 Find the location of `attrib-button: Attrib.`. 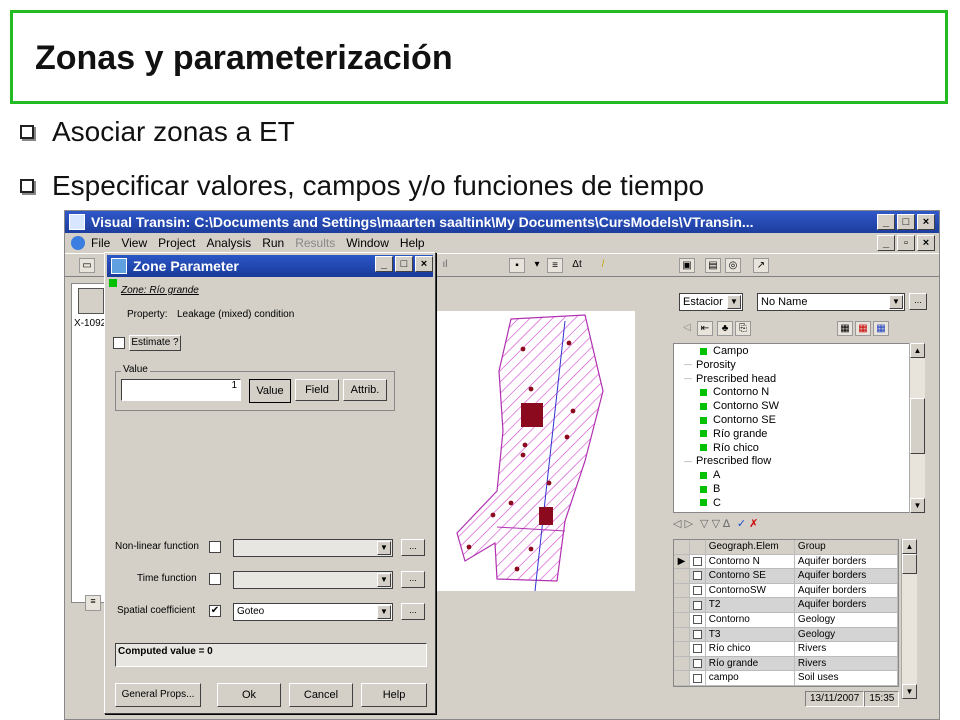

attrib-button: Attrib. is located at coordinates (365, 390).